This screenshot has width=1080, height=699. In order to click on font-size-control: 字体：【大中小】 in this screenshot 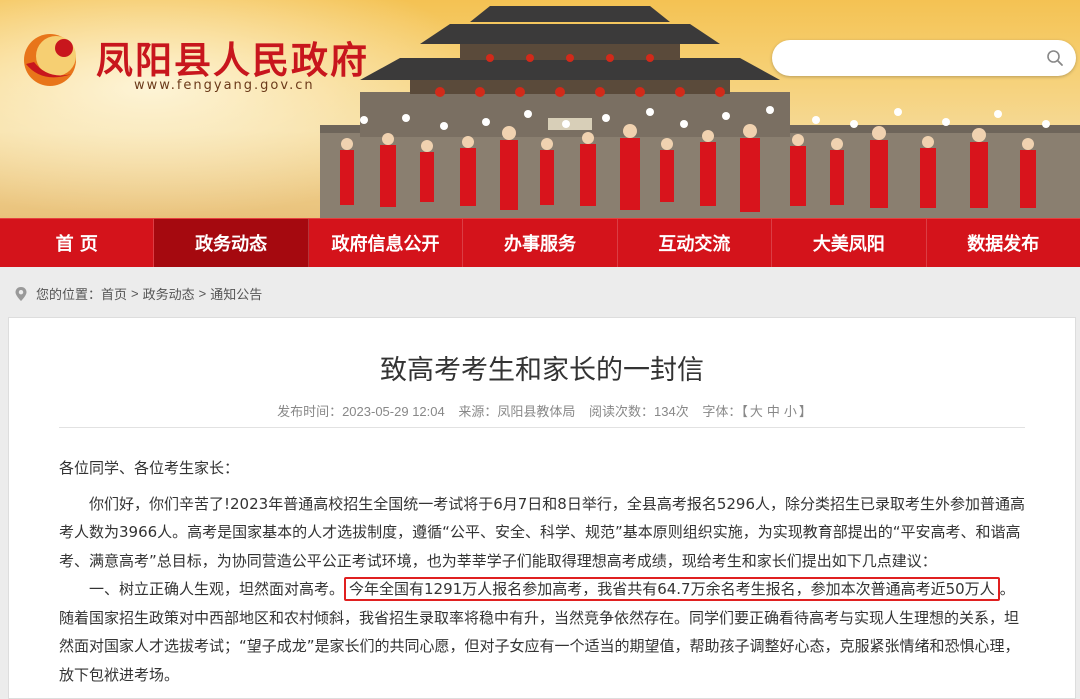, I will do `click(757, 411)`.